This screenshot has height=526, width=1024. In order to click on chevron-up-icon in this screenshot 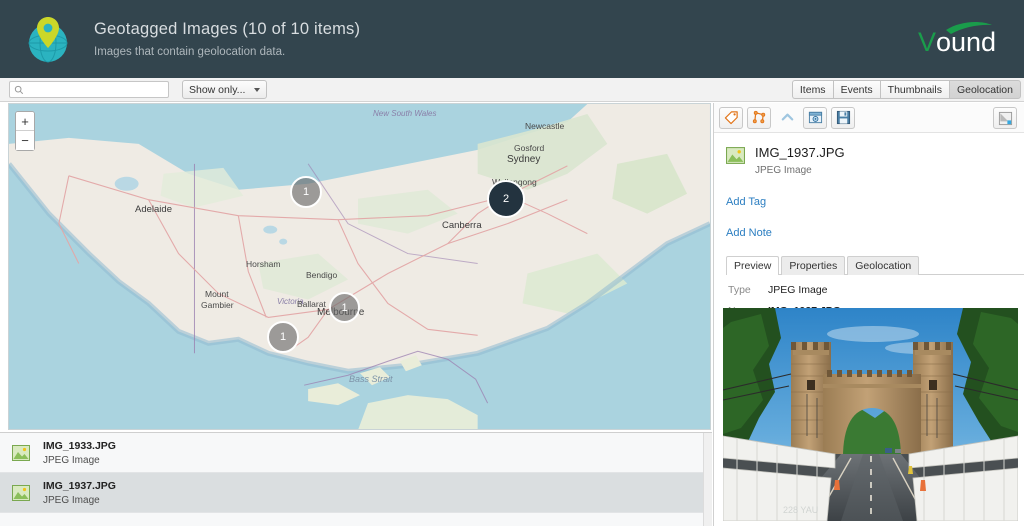, I will do `click(787, 117)`.